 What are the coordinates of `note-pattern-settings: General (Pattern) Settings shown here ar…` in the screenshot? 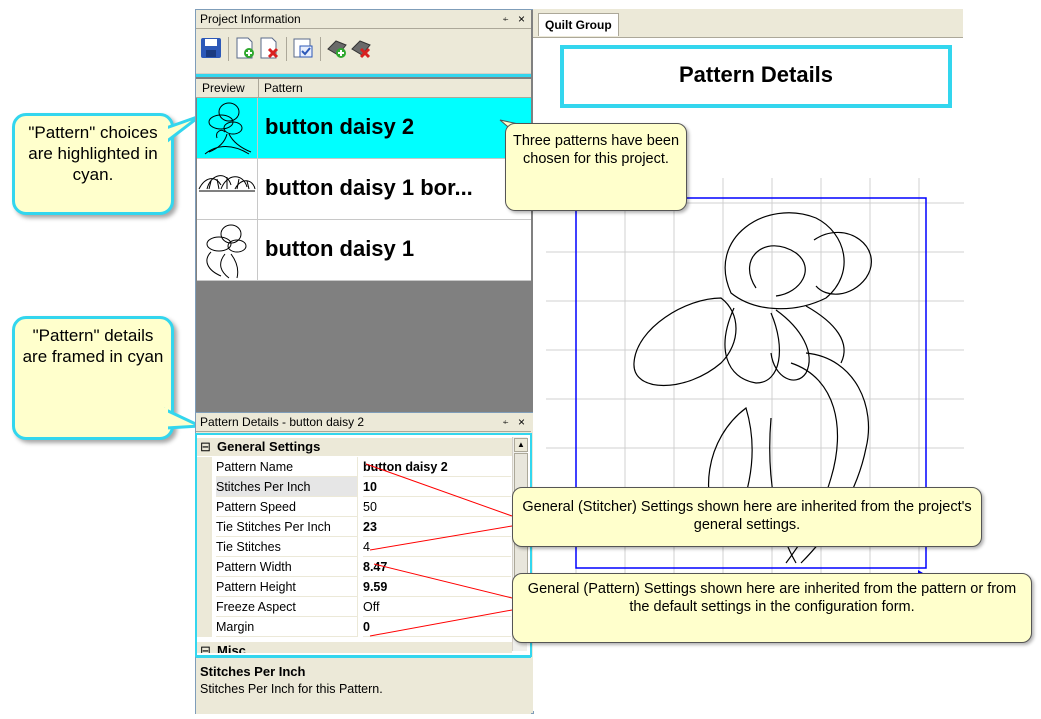 It's located at (772, 608).